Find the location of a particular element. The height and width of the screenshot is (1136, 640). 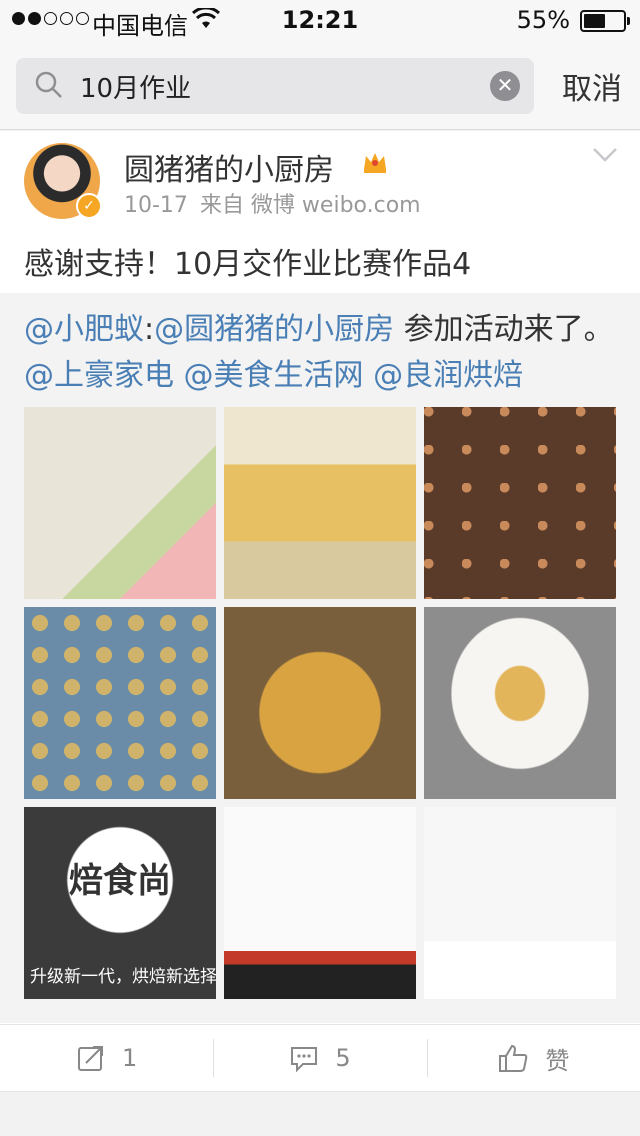

mention-author: @小肥蚁 is located at coordinates (84, 329).